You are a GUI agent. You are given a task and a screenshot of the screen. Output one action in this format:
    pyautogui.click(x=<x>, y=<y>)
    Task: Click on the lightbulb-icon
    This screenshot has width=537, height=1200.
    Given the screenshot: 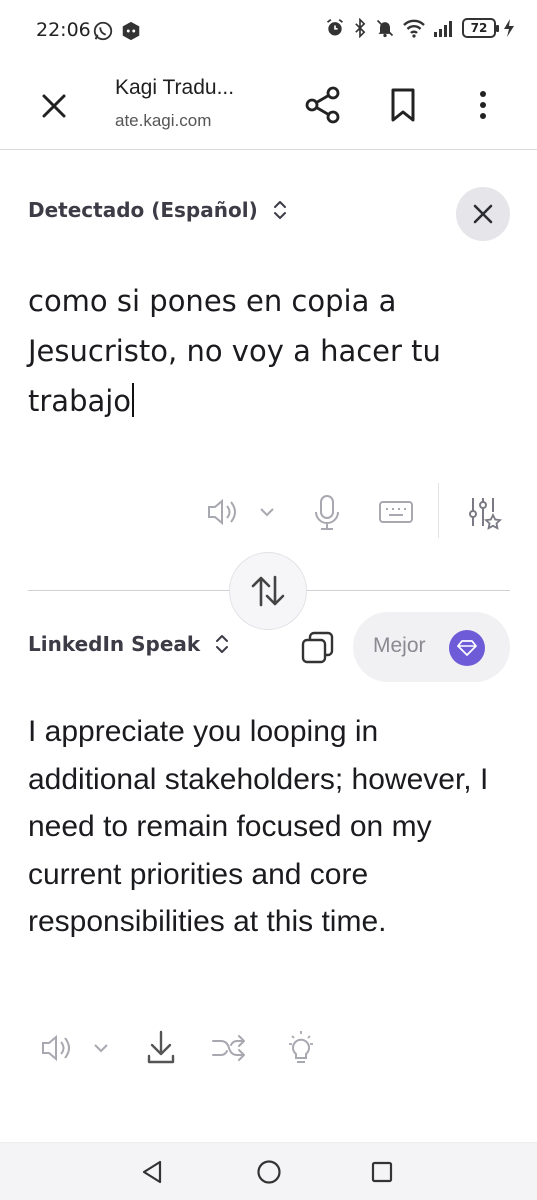 What is the action you would take?
    pyautogui.click(x=301, y=1048)
    